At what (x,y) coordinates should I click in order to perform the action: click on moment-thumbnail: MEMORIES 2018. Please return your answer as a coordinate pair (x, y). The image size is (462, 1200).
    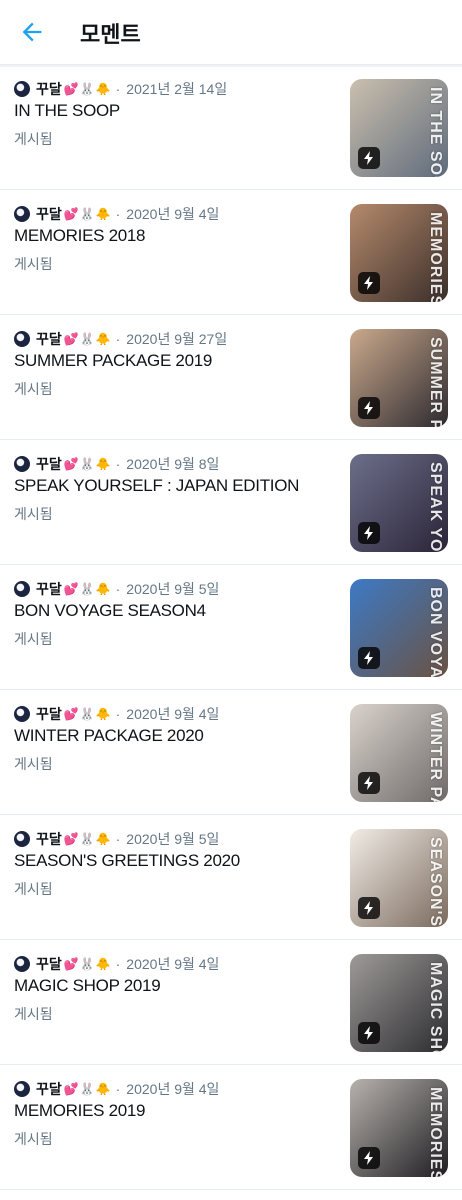
    Looking at the image, I should click on (399, 253).